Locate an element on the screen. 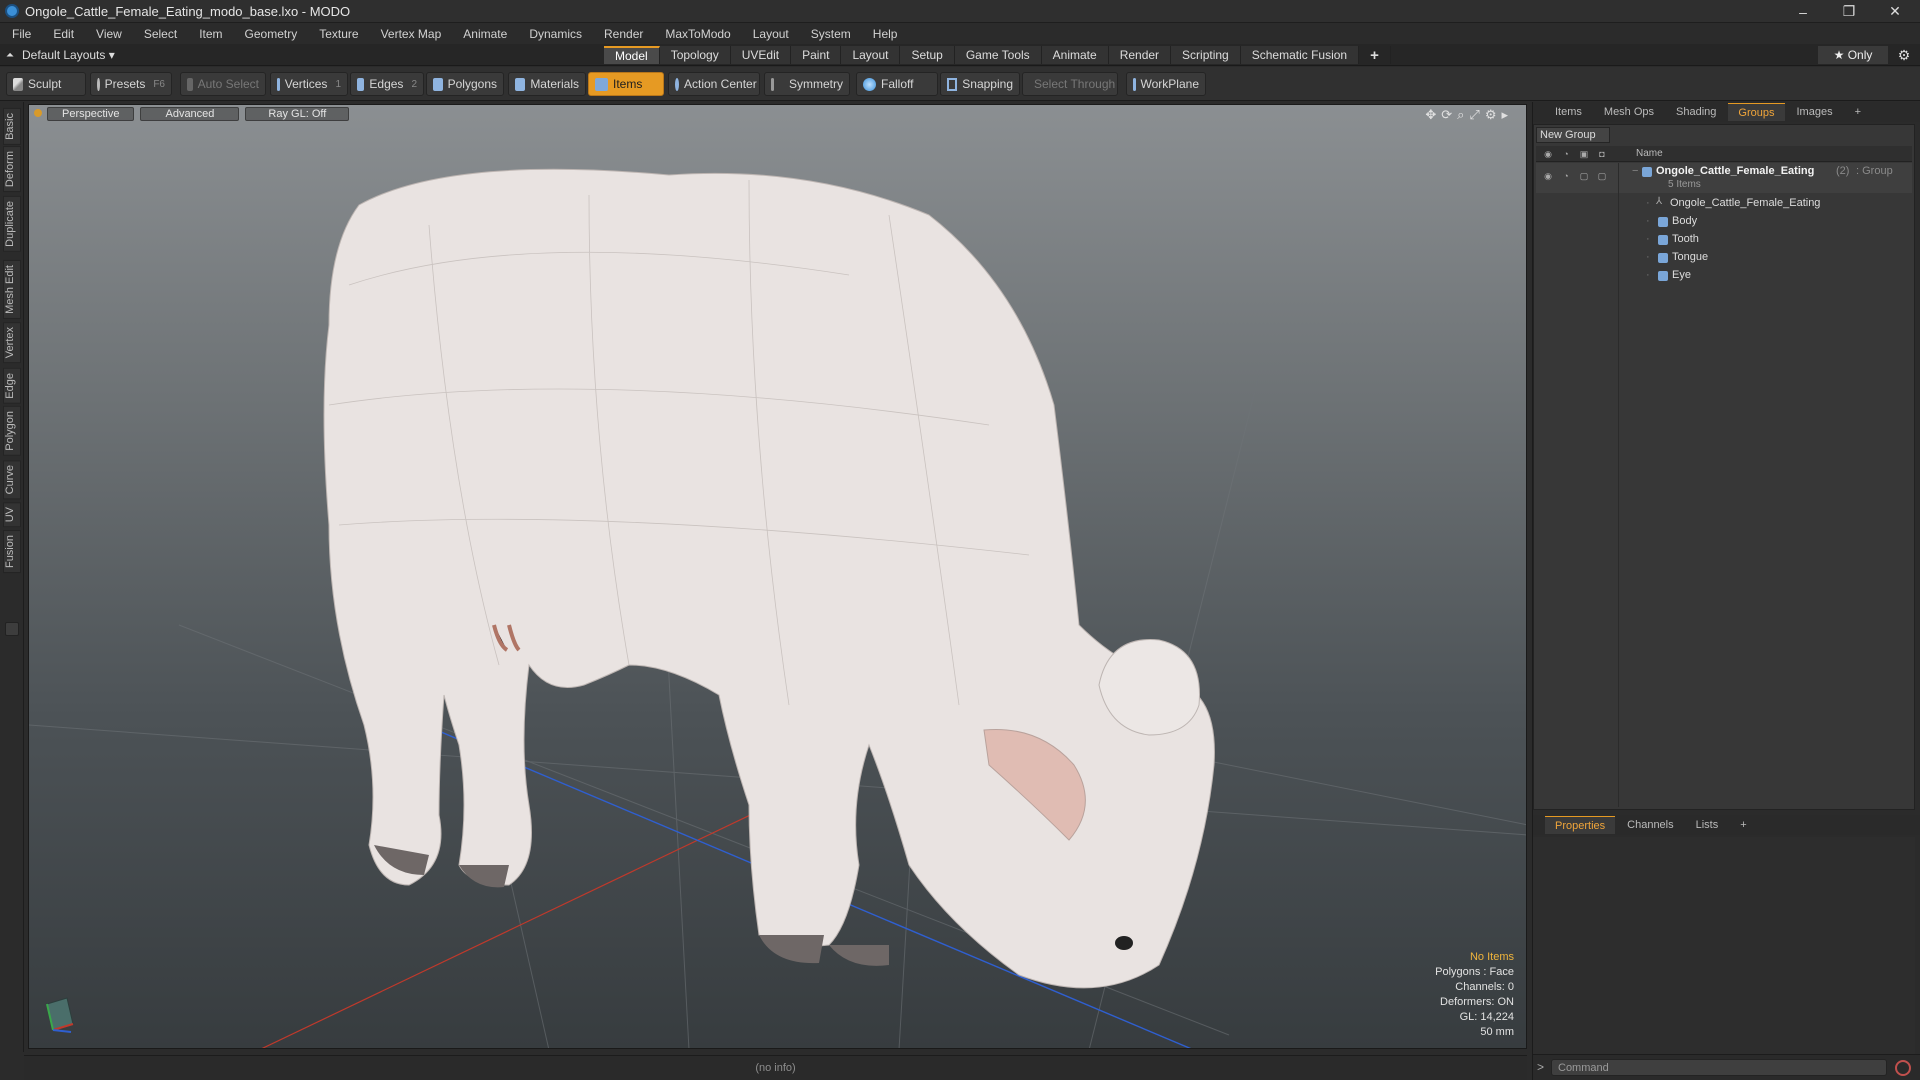 This screenshot has height=1080, width=1920. tab-curve: Curve is located at coordinates (12, 480).